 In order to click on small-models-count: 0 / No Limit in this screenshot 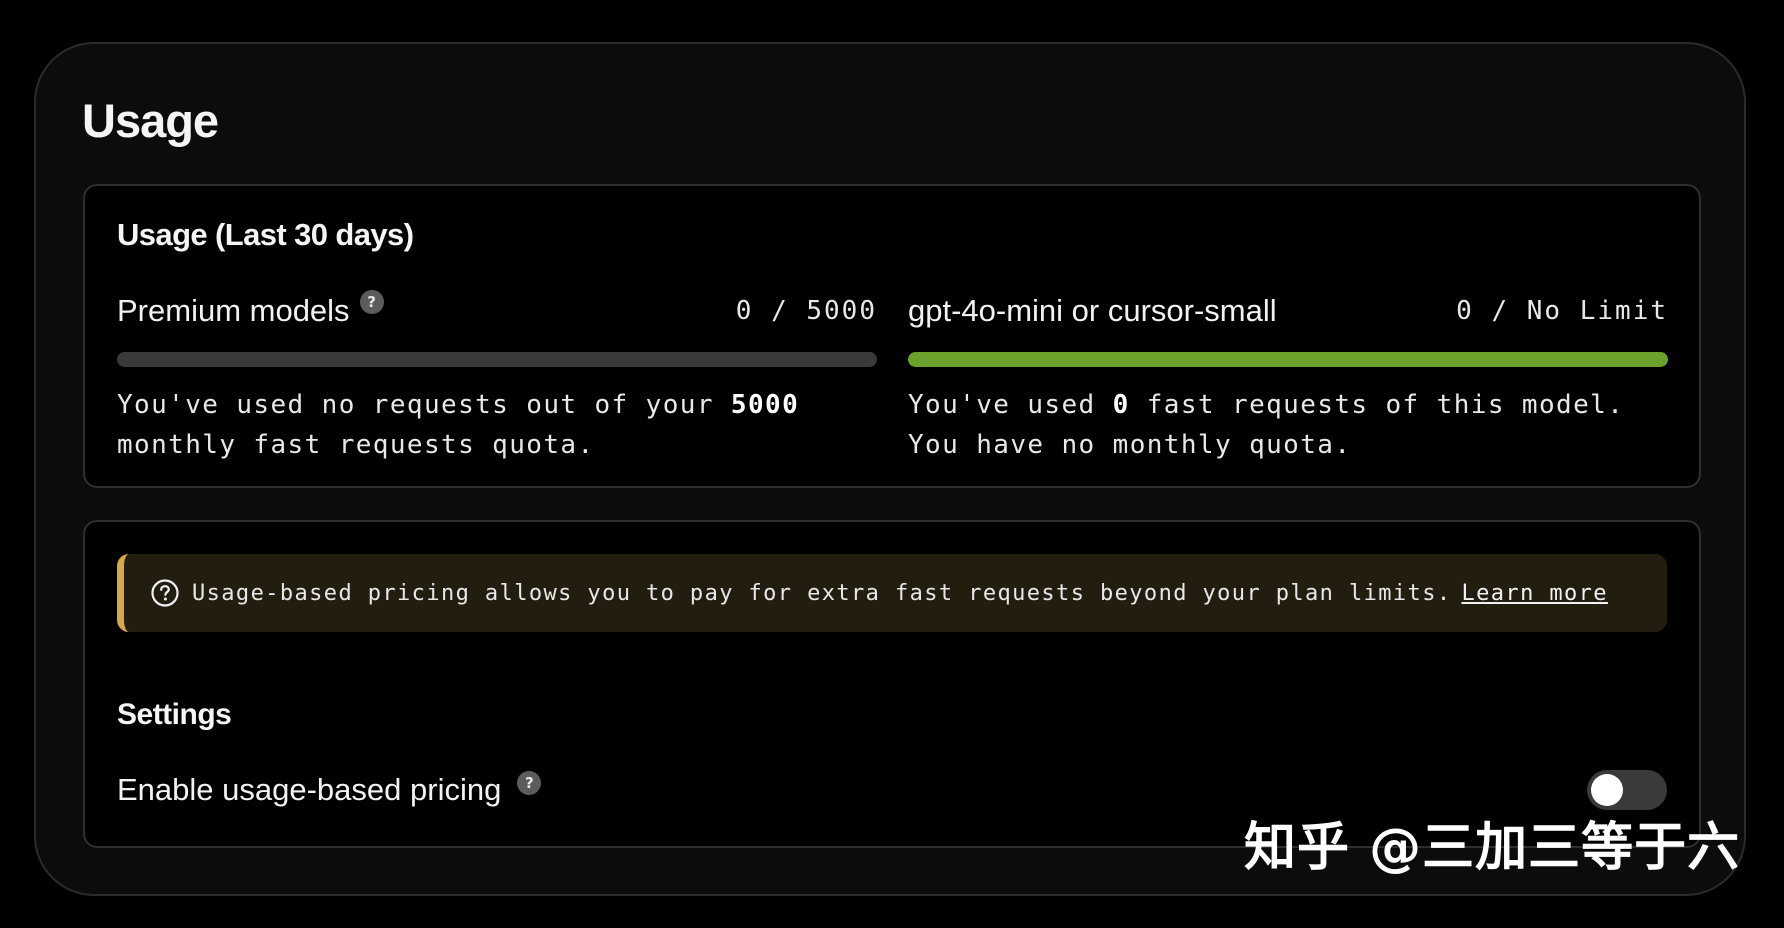, I will do `click(1562, 311)`.